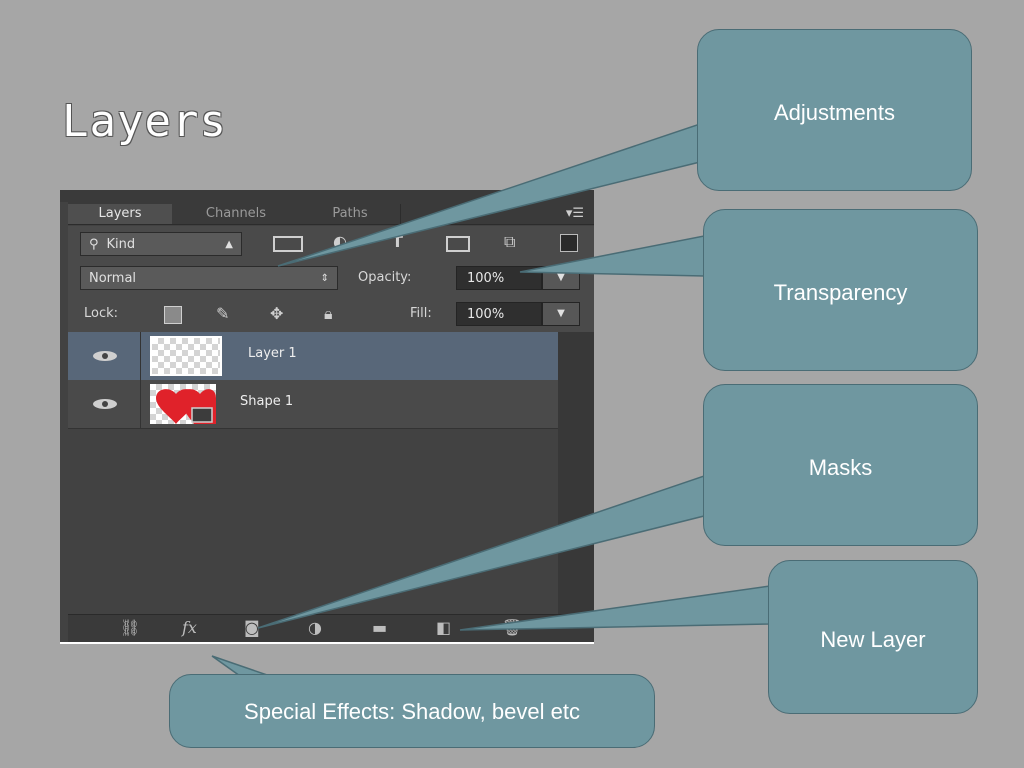  Describe the element at coordinates (615, 608) in the screenshot. I see `new-layer-pointer` at that location.